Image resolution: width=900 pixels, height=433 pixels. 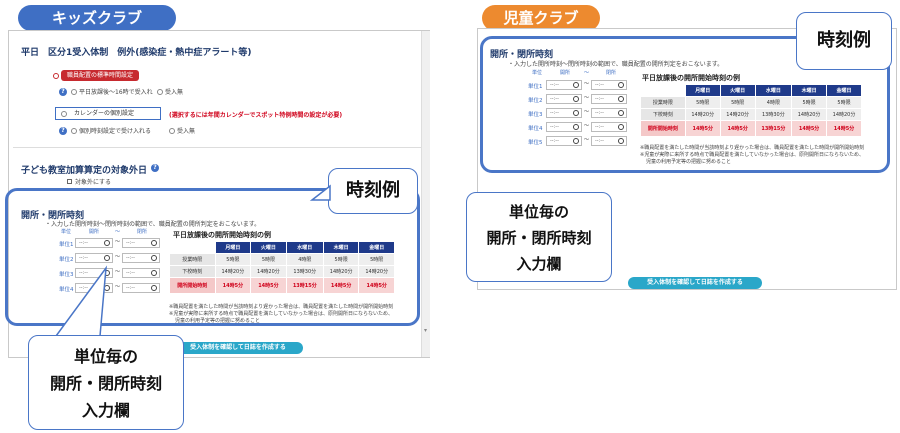 I want to click on left-example-pointer, so click(x=320, y=192).